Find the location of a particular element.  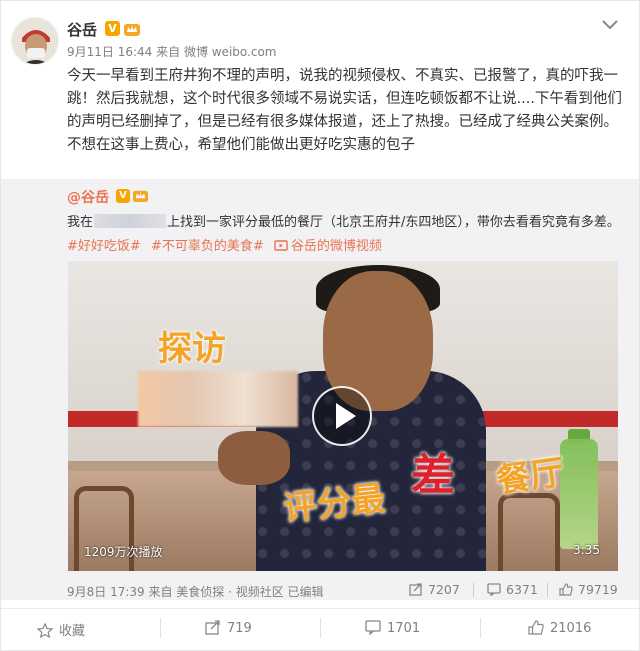

repost-button: 719 is located at coordinates (228, 628).